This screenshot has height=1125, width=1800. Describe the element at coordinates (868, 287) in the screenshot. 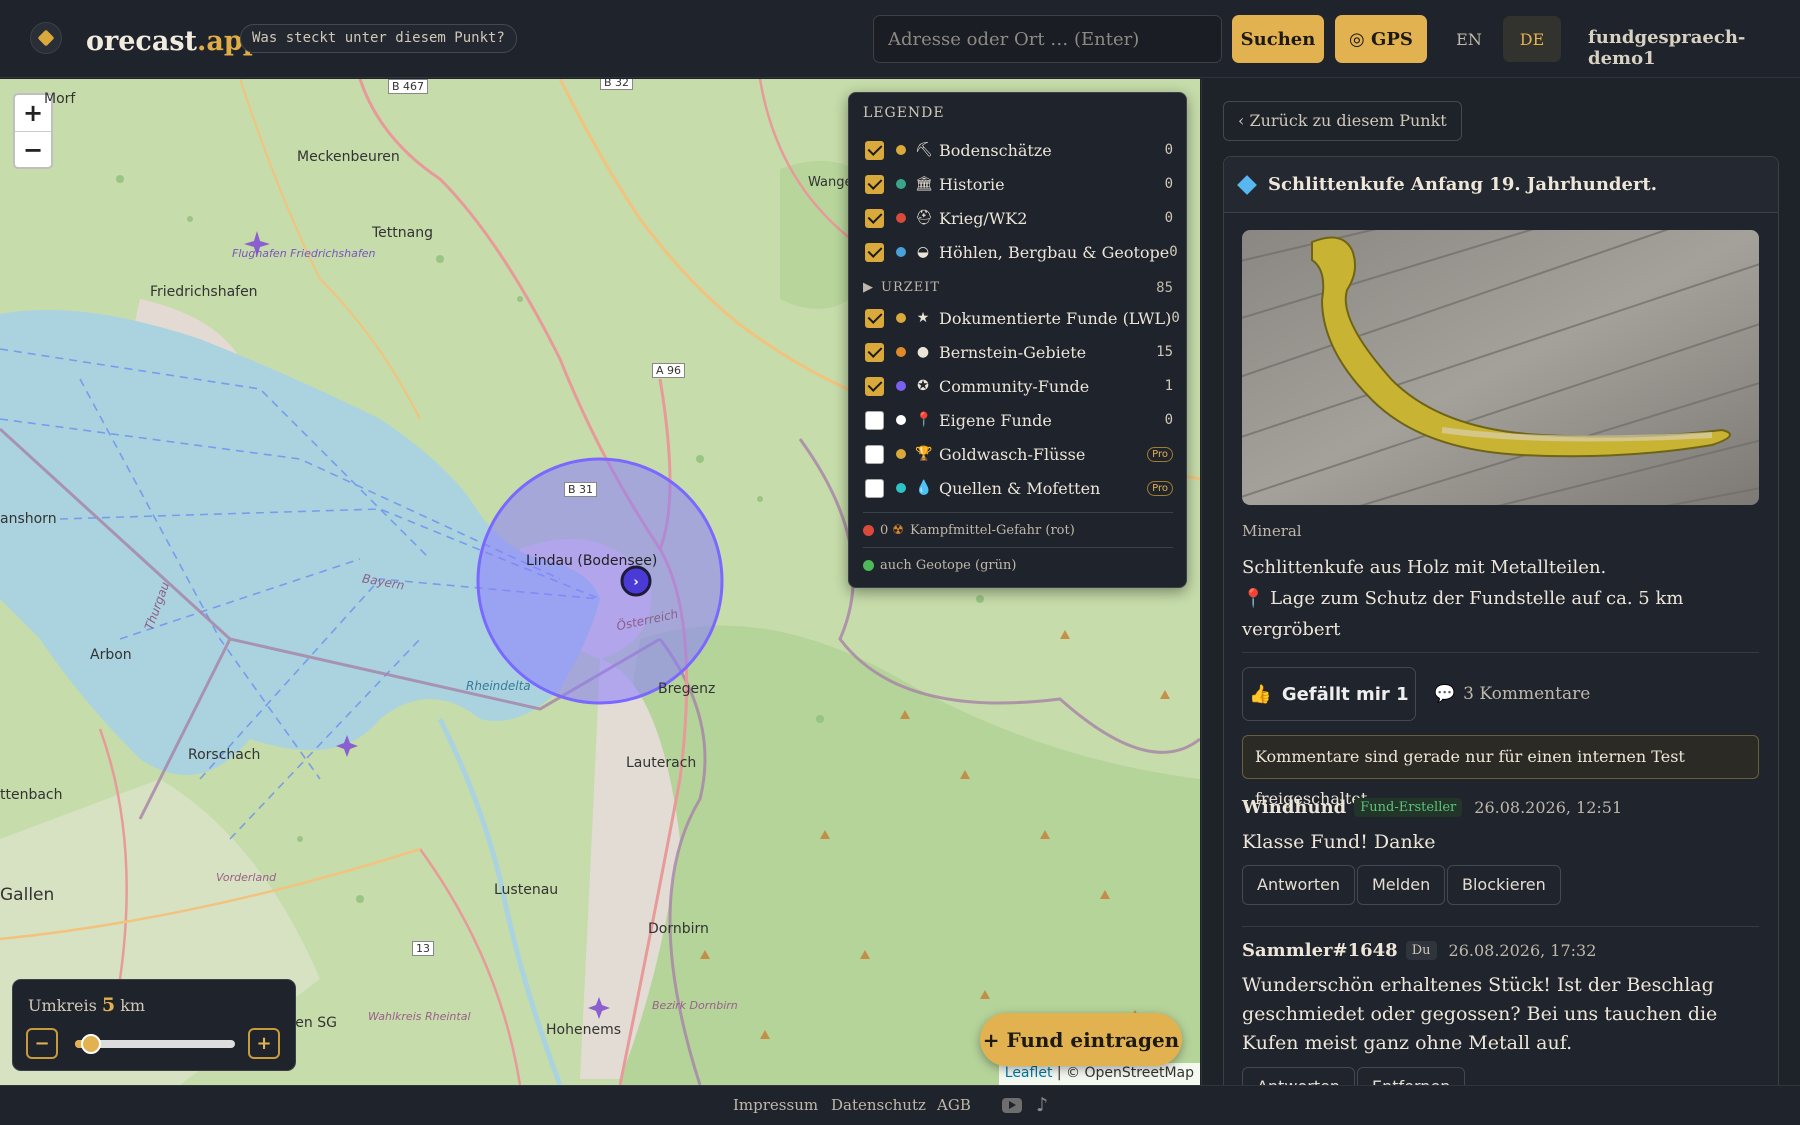

I see `triangle-right-icon: ▶` at that location.